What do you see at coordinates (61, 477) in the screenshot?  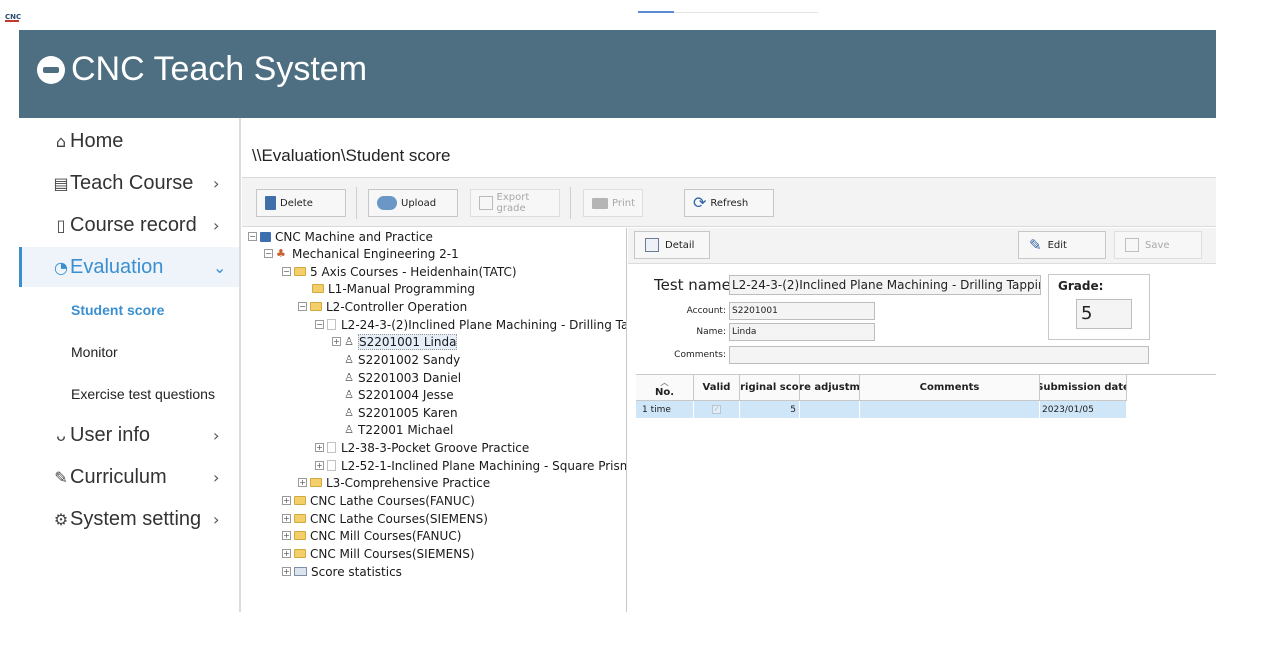 I see `pencil-icon: ✎` at bounding box center [61, 477].